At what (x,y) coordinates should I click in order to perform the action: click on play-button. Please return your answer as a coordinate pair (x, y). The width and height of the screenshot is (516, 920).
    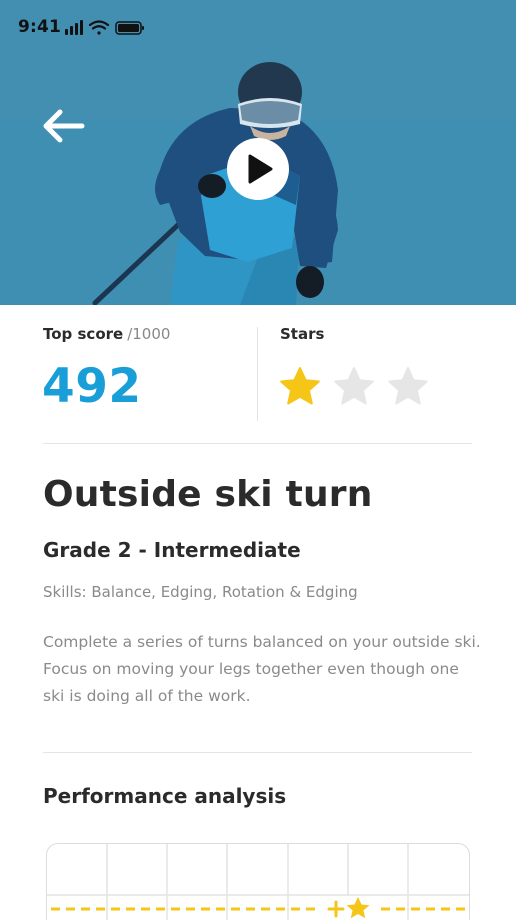
    Looking at the image, I should click on (258, 169).